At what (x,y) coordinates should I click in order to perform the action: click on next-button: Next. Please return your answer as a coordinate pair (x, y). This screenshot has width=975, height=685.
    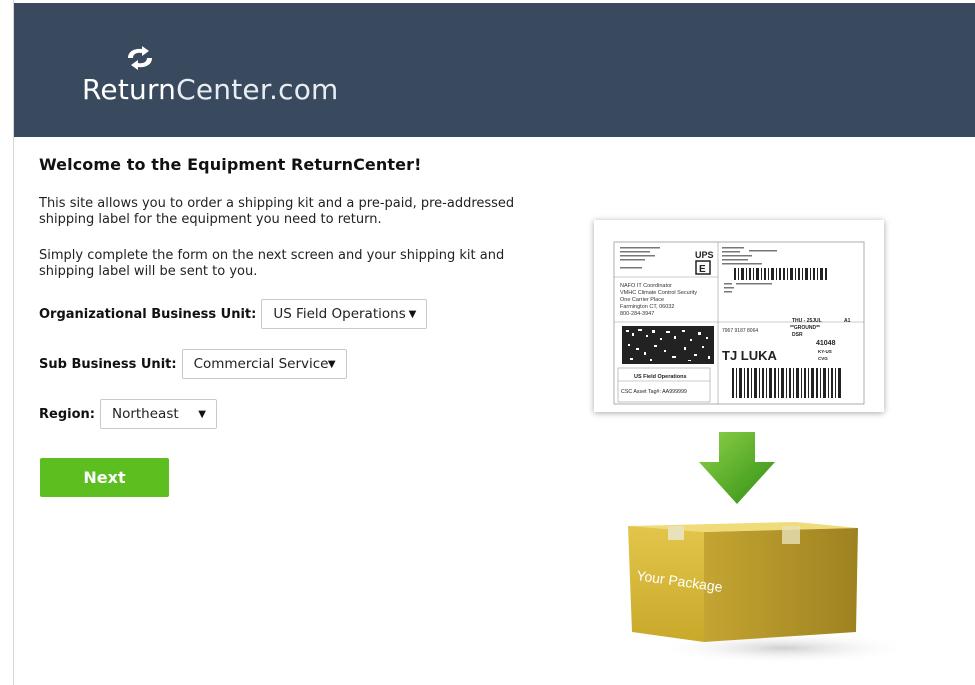
    Looking at the image, I should click on (104, 477).